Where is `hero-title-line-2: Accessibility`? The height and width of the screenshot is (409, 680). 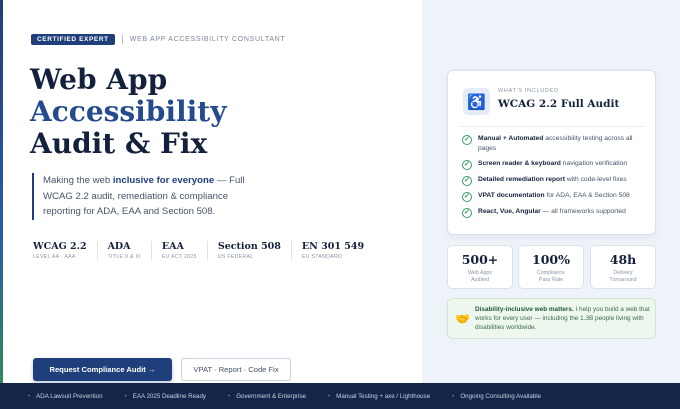 hero-title-line-2: Accessibility is located at coordinates (128, 111).